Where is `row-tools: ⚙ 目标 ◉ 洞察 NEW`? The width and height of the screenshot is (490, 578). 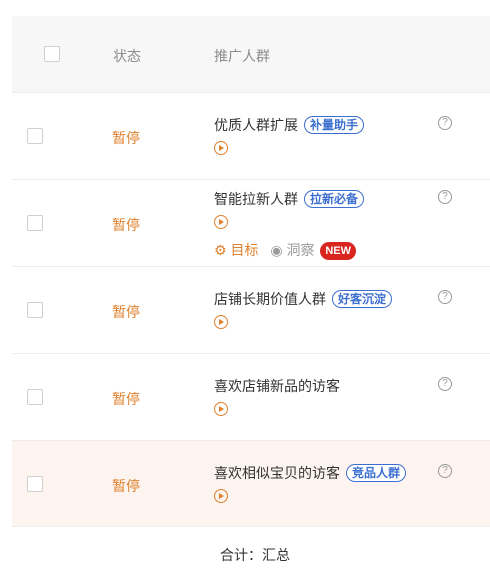
row-tools: ⚙ 目标 ◉ 洞察 NEW is located at coordinates (285, 250).